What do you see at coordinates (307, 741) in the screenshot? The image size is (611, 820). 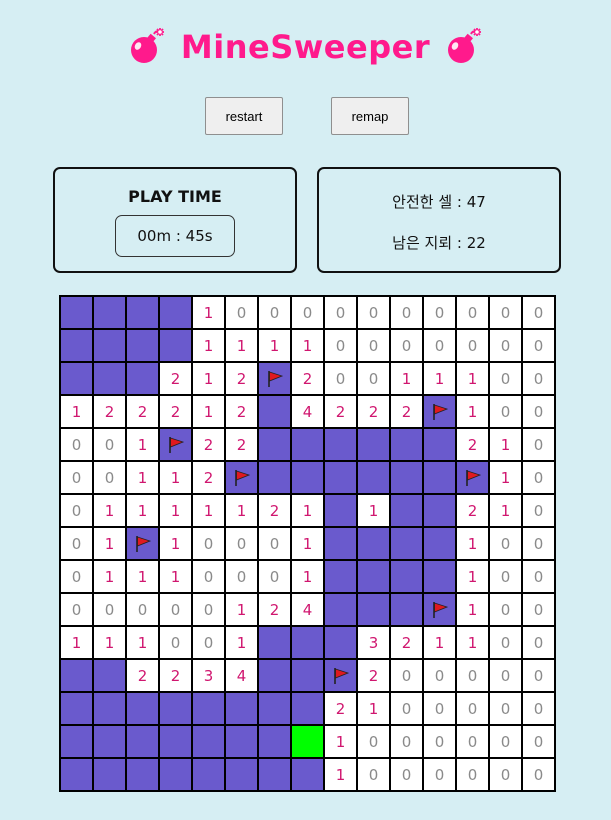 I see `active-cell` at bounding box center [307, 741].